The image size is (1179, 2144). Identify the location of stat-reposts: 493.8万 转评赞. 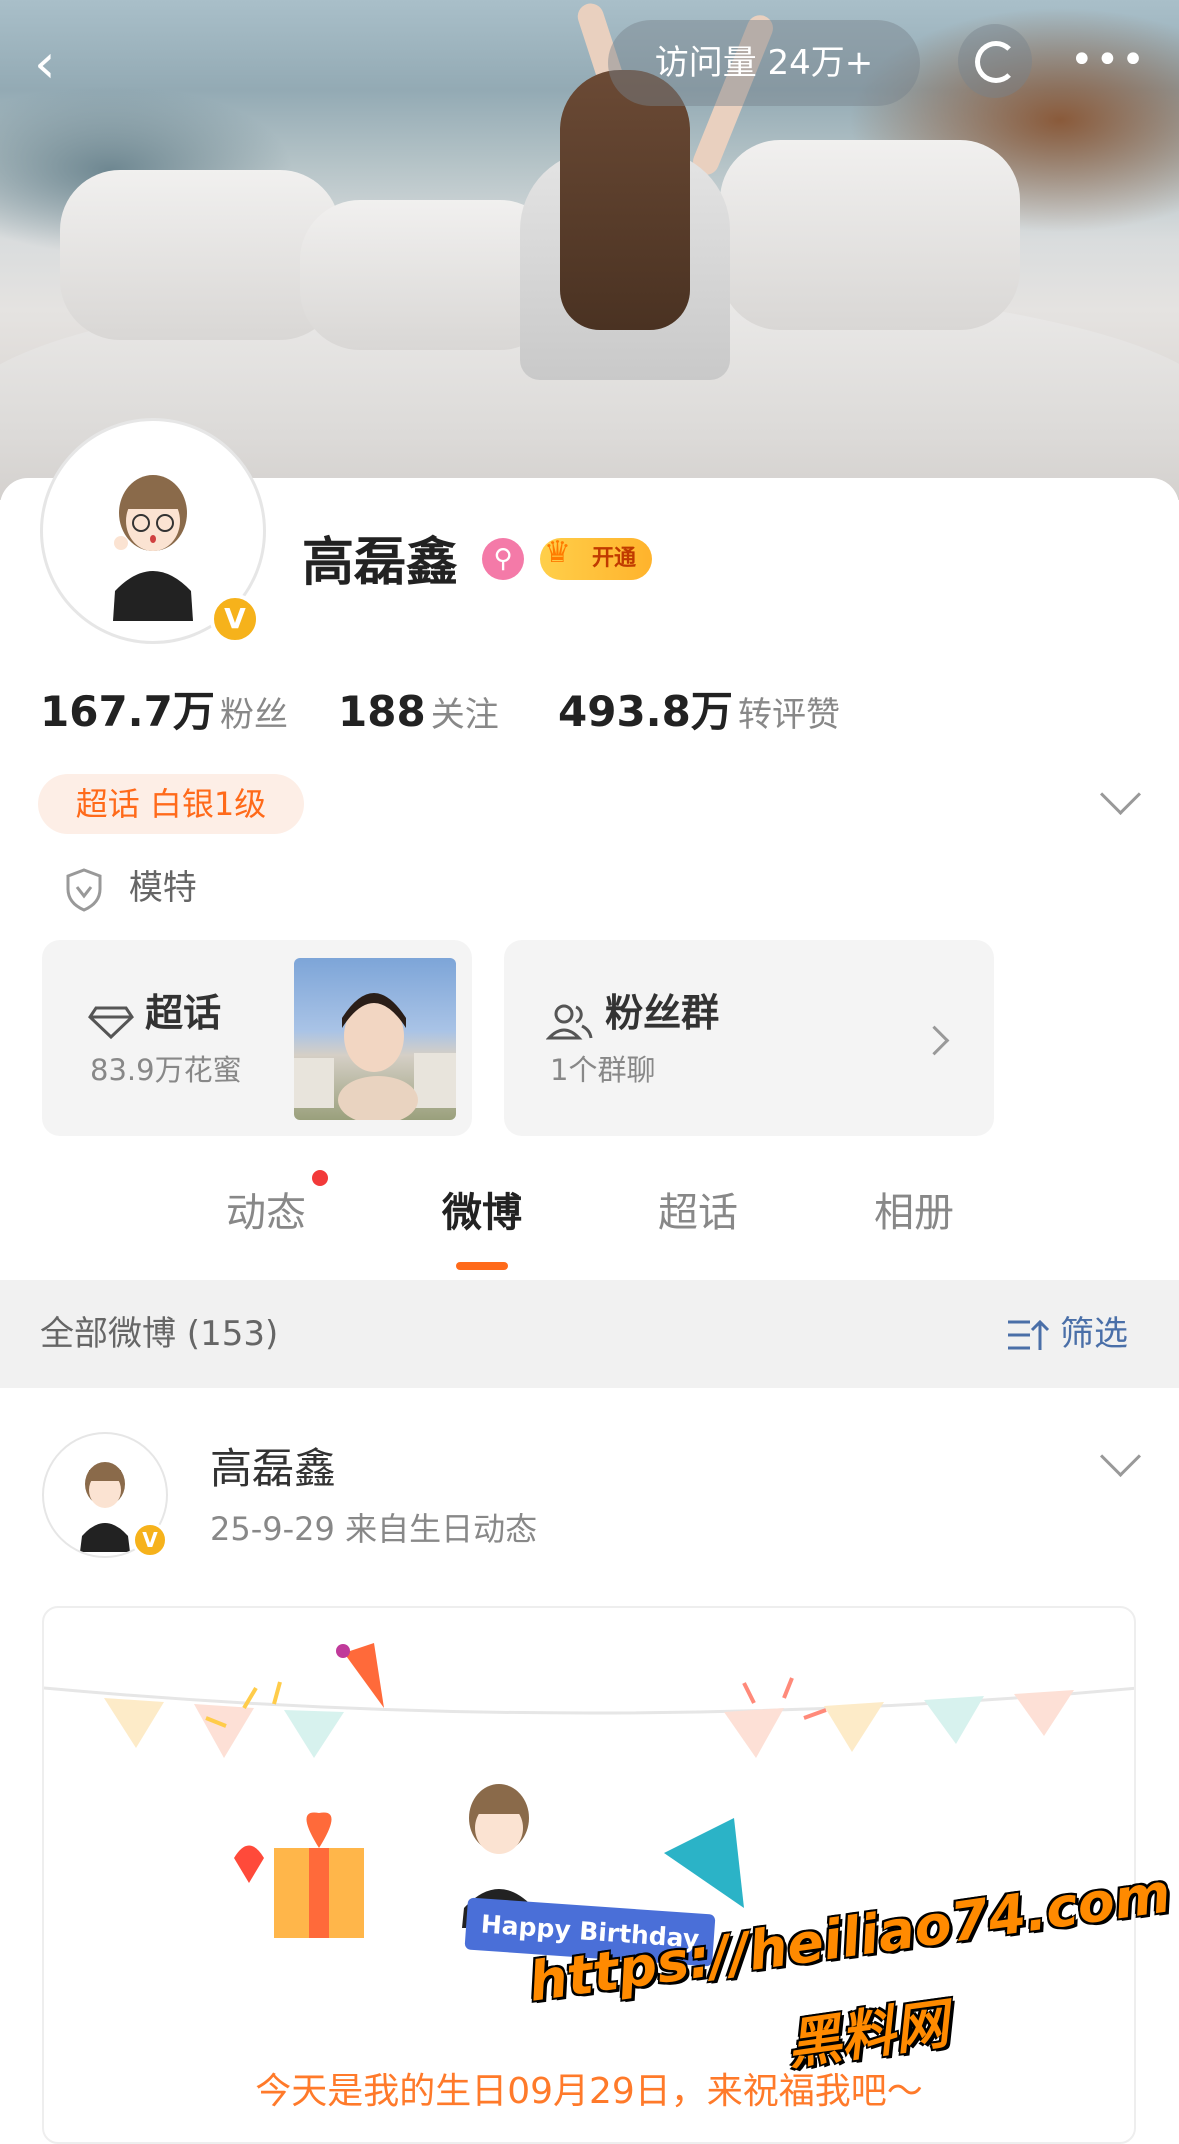
(699, 713).